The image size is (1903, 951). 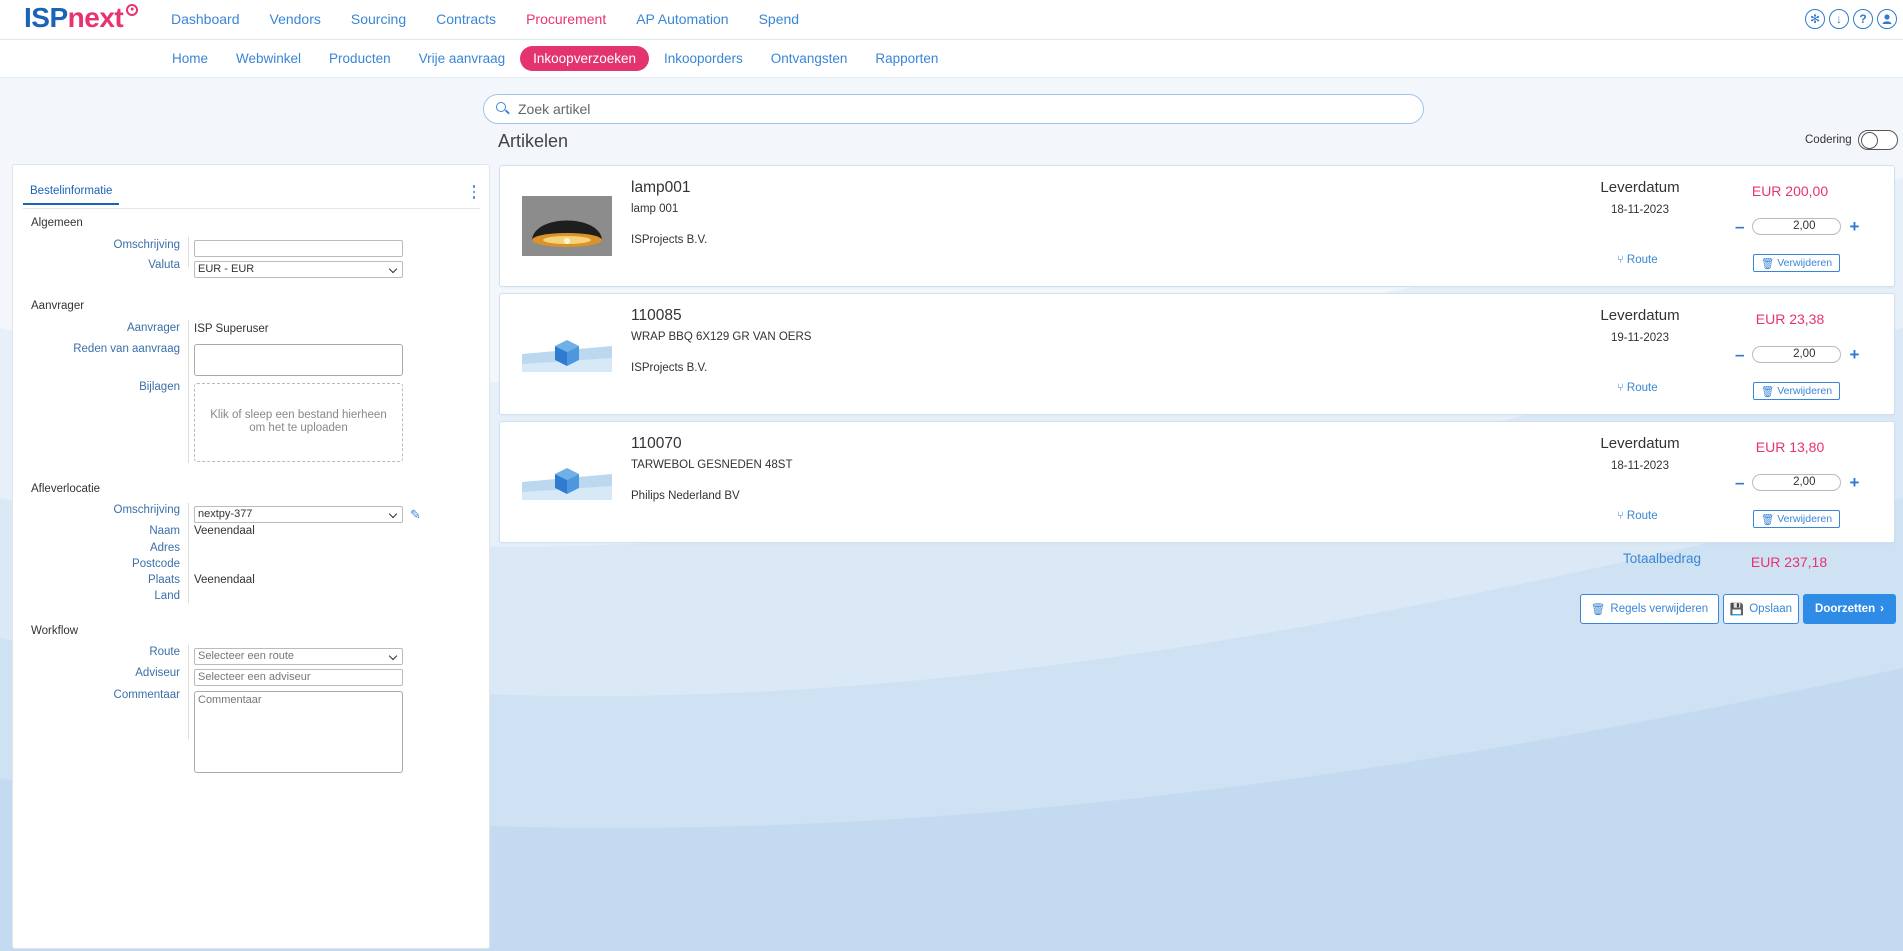 I want to click on codering-toggle, so click(x=1877, y=140).